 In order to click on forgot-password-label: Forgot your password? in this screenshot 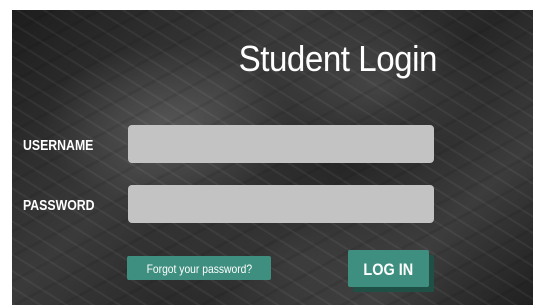, I will do `click(199, 269)`.